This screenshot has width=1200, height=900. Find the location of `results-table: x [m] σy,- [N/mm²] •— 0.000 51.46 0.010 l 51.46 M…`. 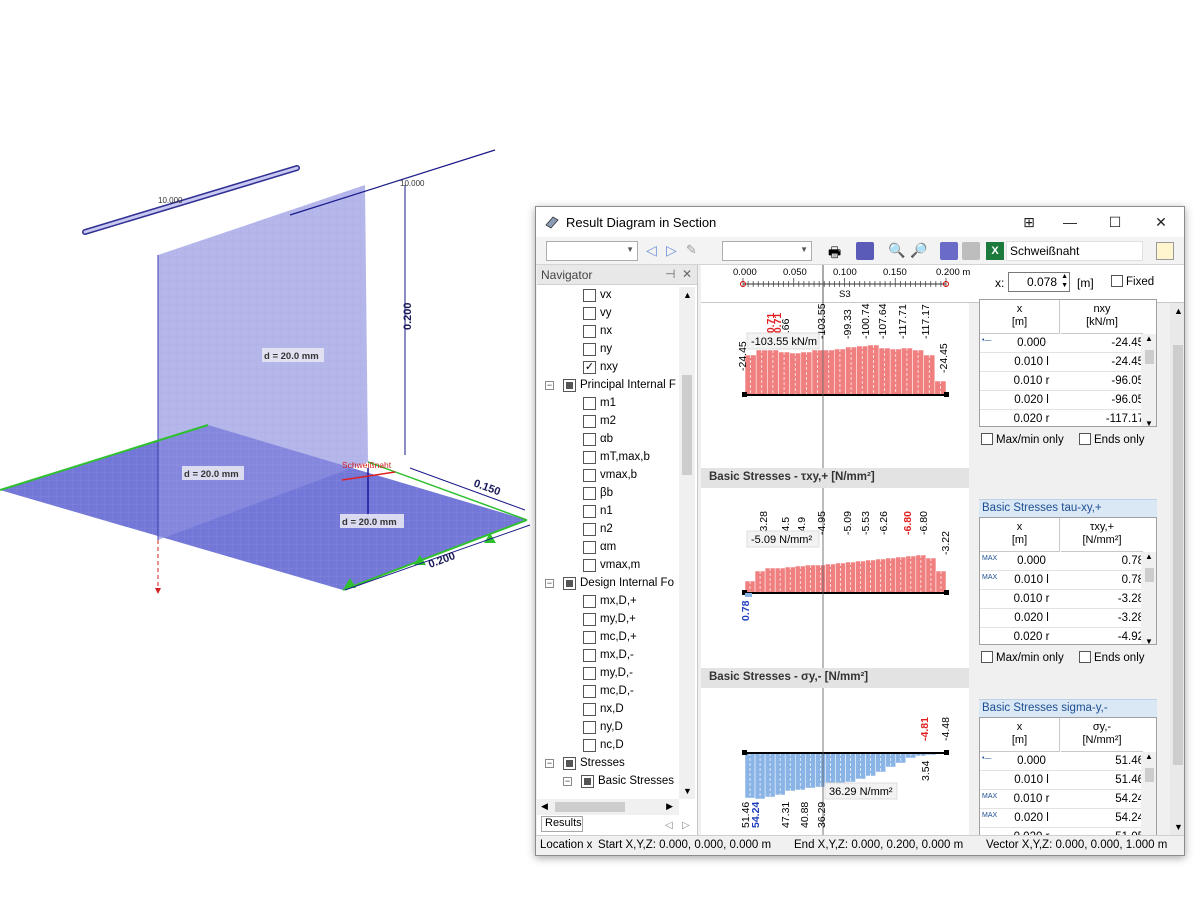

results-table: x [m] σy,- [N/mm²] •— 0.000 51.46 0.010 l 51.46 M… is located at coordinates (1068, 777).